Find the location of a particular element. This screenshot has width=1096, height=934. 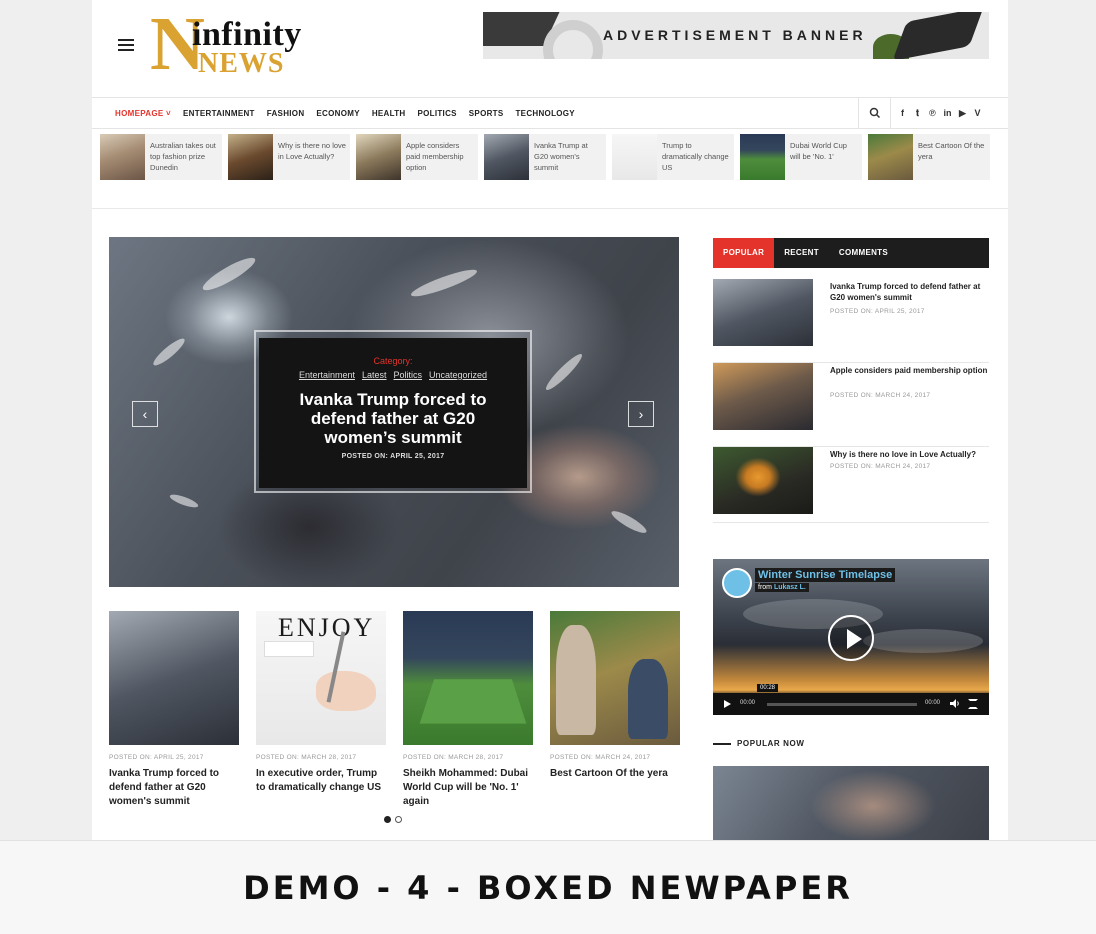

carousel-pagination is located at coordinates (393, 819).